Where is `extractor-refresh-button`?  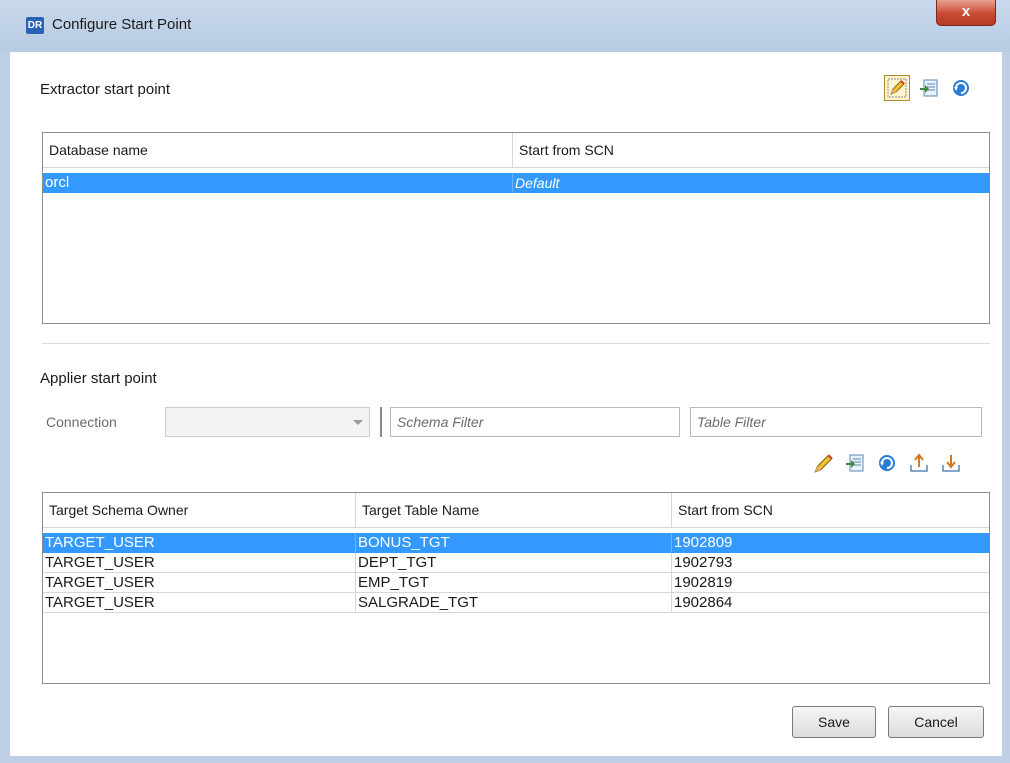
extractor-refresh-button is located at coordinates (961, 88).